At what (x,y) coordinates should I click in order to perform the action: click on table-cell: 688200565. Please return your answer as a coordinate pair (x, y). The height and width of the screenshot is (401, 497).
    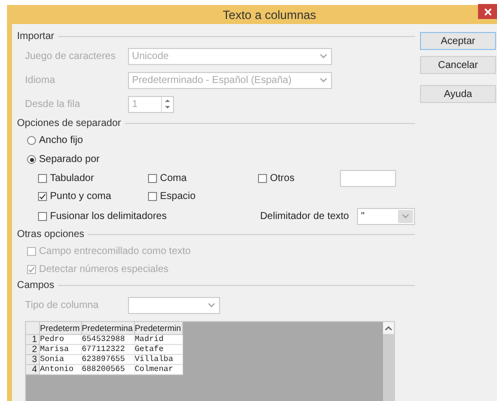
    Looking at the image, I should click on (108, 370).